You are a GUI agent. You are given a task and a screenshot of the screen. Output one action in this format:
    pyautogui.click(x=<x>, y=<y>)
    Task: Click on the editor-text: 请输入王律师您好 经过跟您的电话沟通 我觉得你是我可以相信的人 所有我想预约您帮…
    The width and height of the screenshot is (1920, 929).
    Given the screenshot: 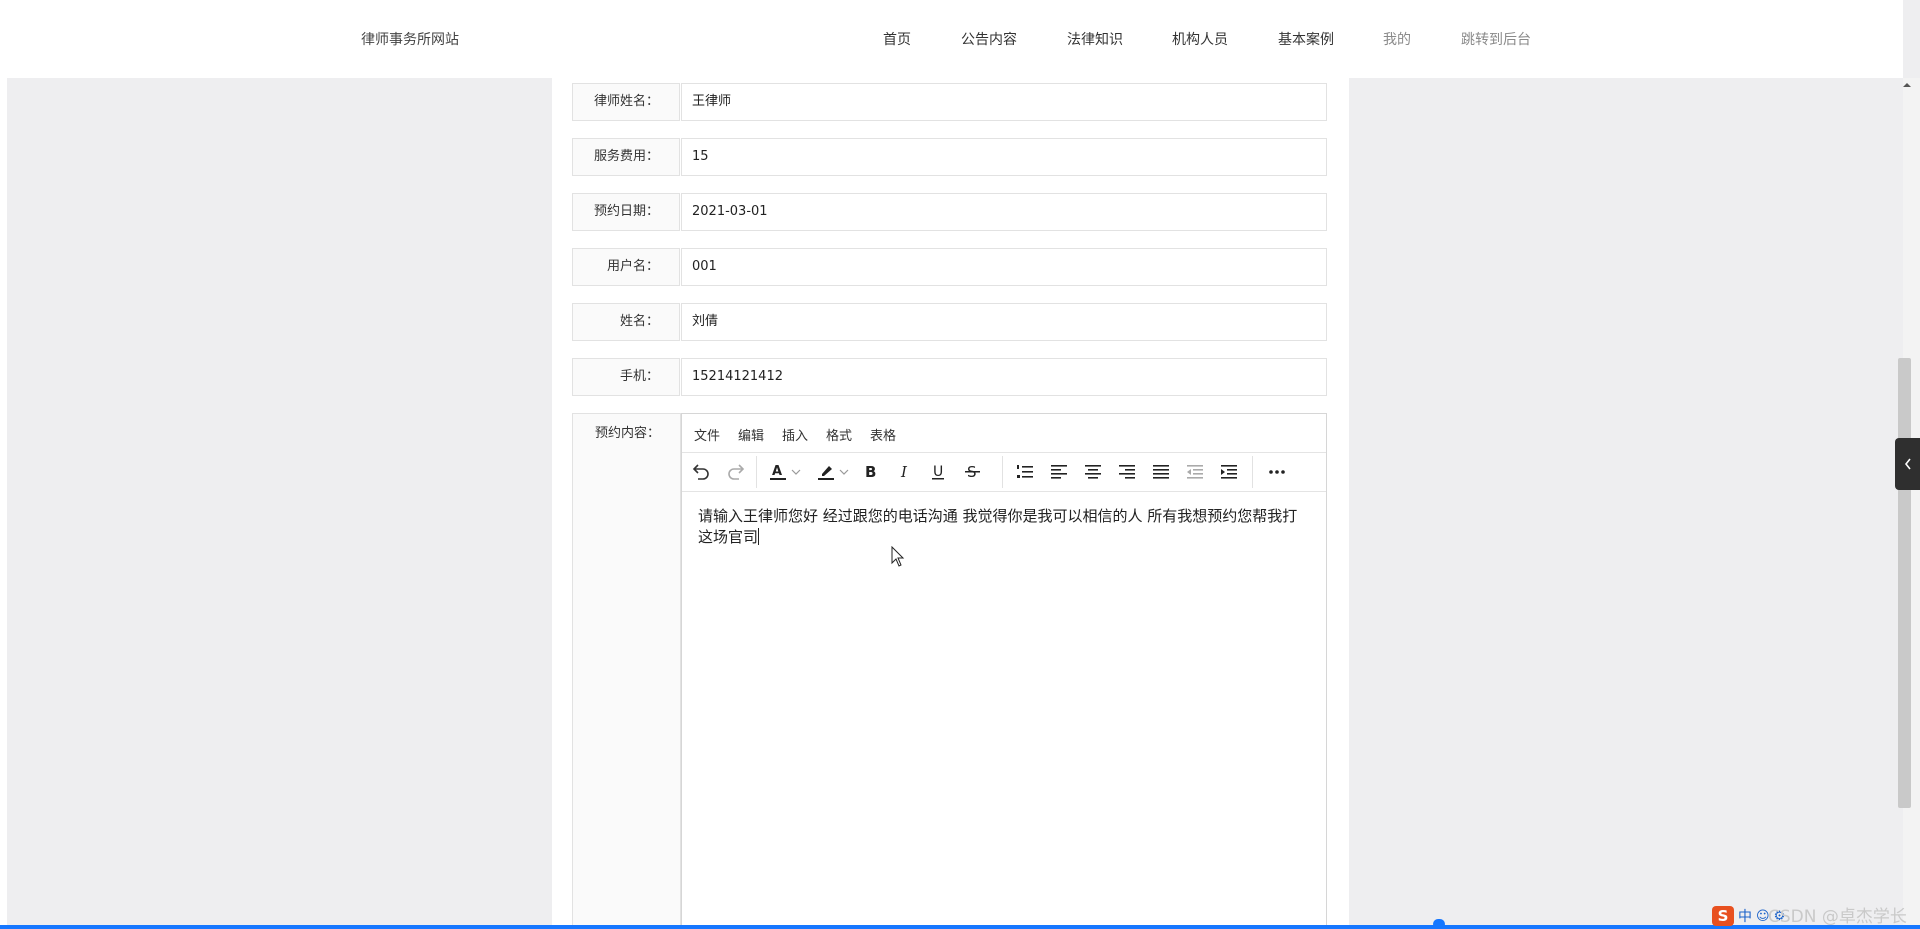 What is the action you would take?
    pyautogui.click(x=998, y=526)
    